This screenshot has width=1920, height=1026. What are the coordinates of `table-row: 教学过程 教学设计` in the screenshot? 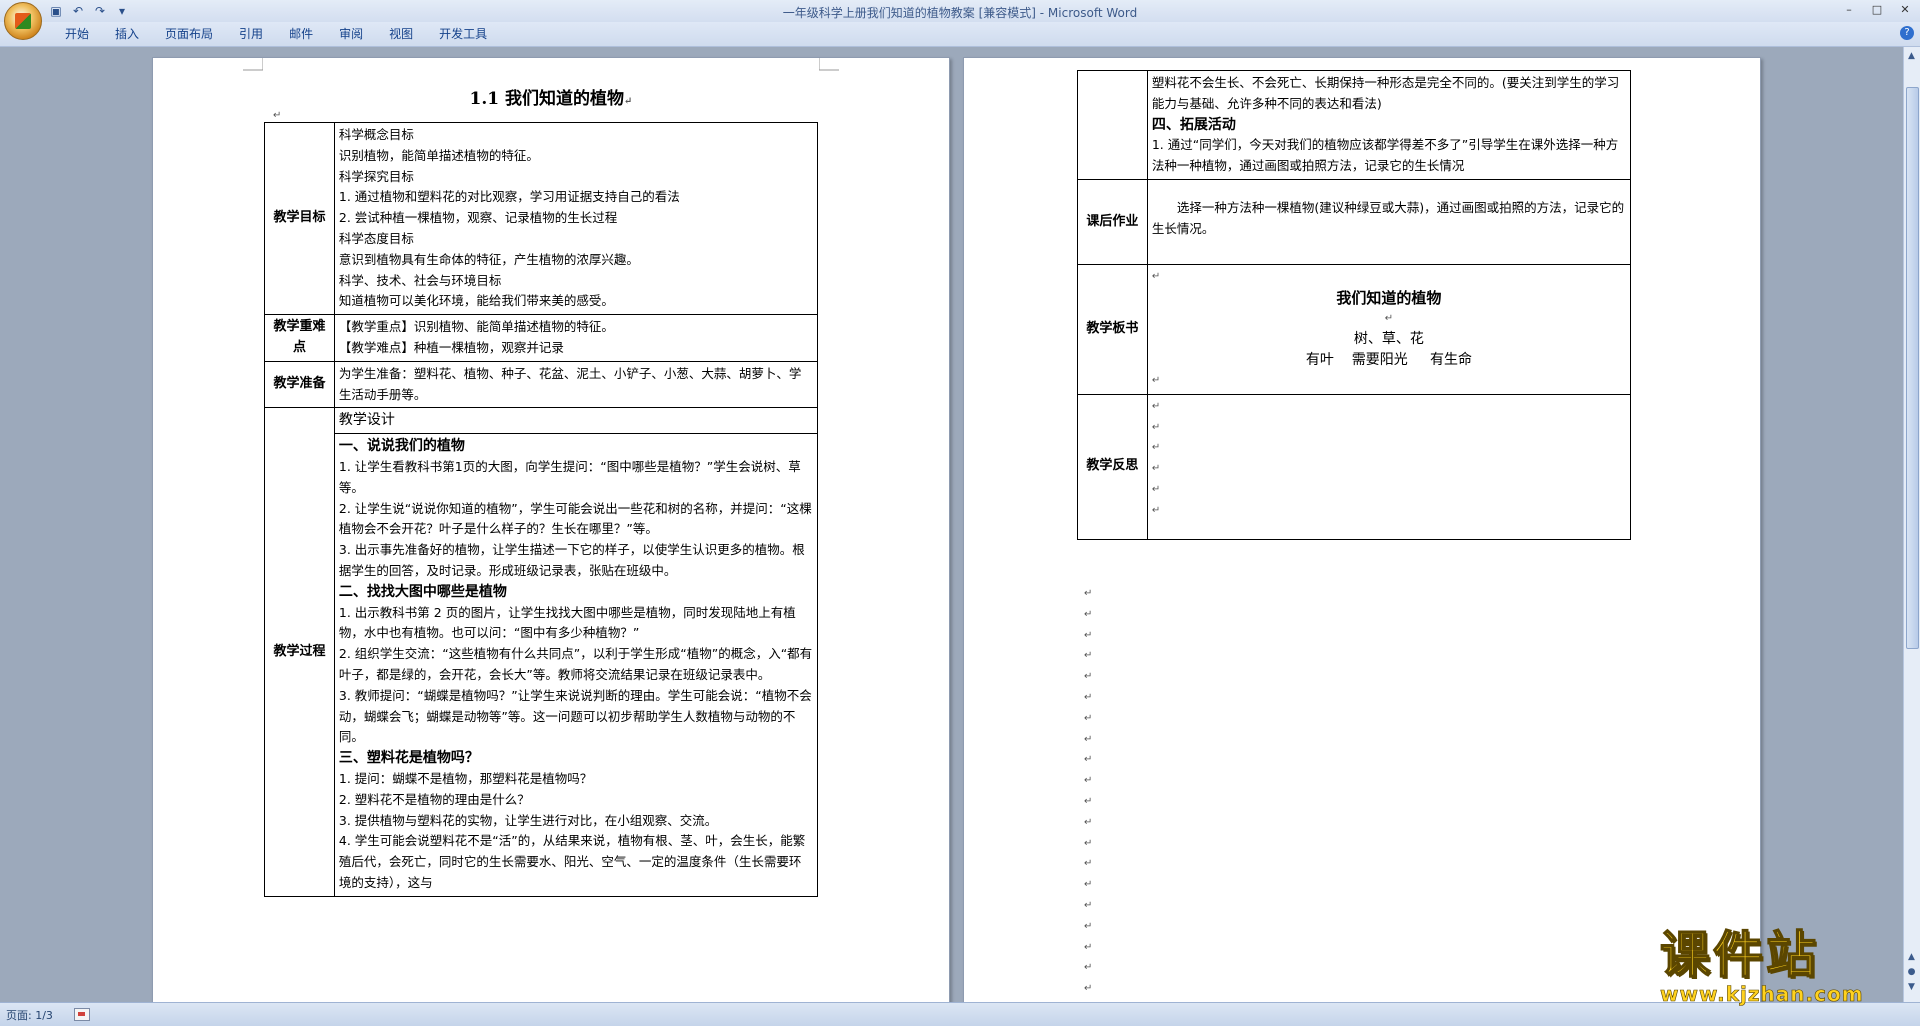 It's located at (541, 652).